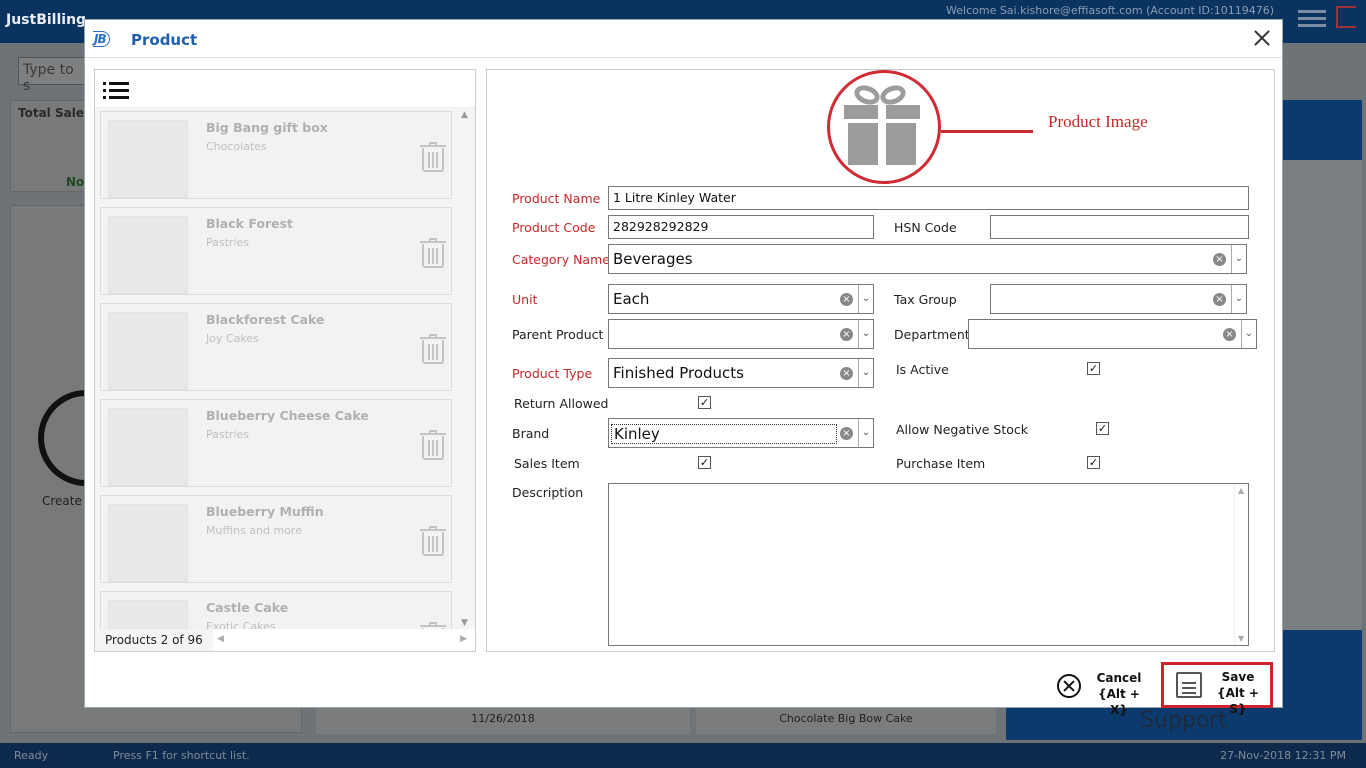  I want to click on jb-logo-icon: JB, so click(101, 38).